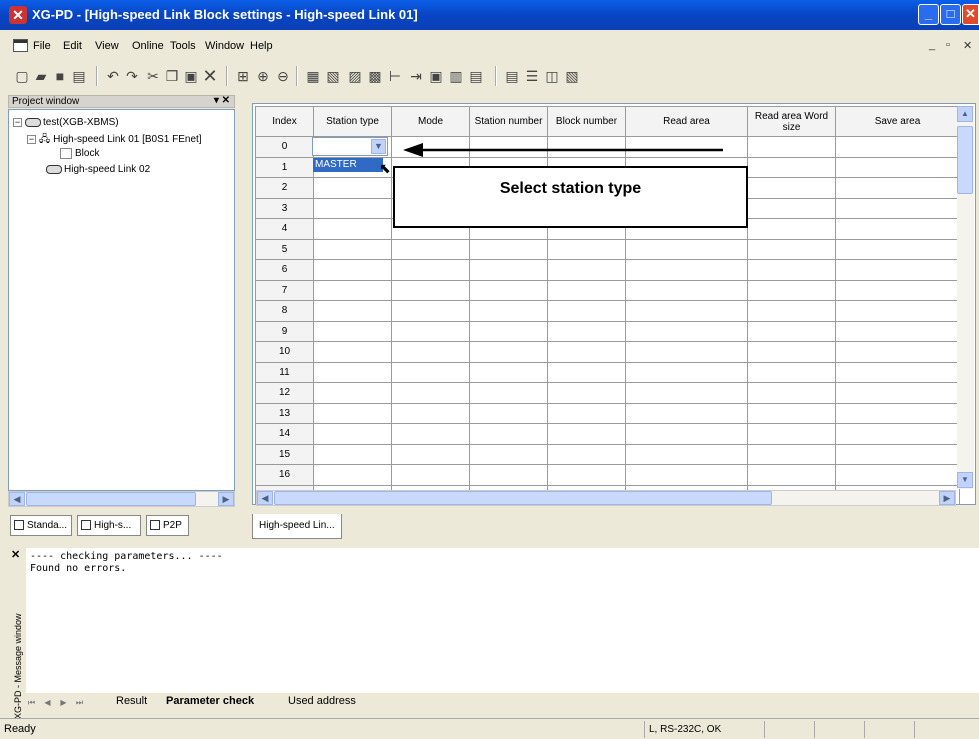 This screenshot has width=979, height=739. I want to click on table-row: 5, so click(607, 249).